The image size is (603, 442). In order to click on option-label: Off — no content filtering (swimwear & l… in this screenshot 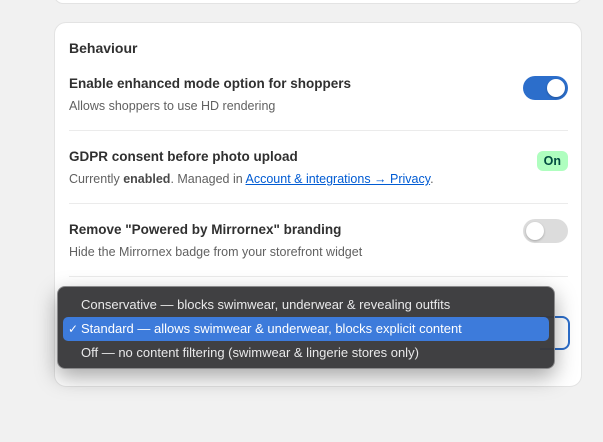, I will do `click(250, 352)`.